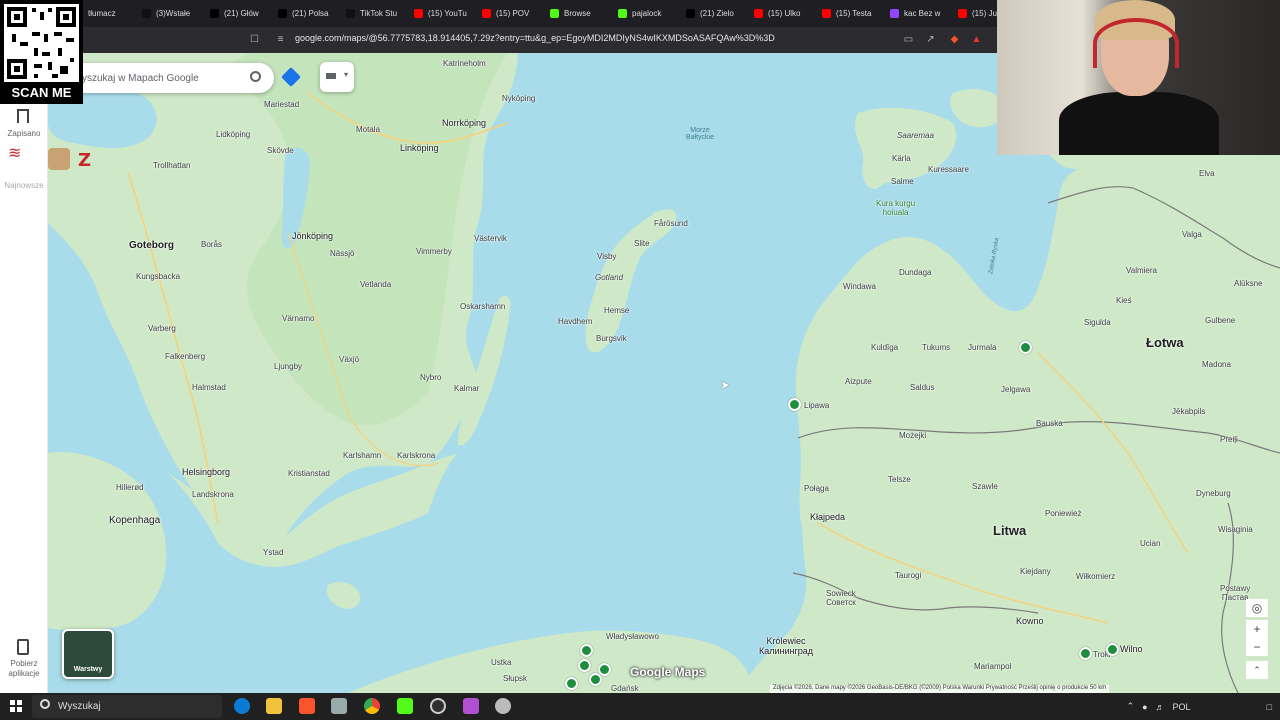 Image resolution: width=1280 pixels, height=720 pixels. Describe the element at coordinates (375, 14) in the screenshot. I see `browser-tab: TikTok Stu` at that location.